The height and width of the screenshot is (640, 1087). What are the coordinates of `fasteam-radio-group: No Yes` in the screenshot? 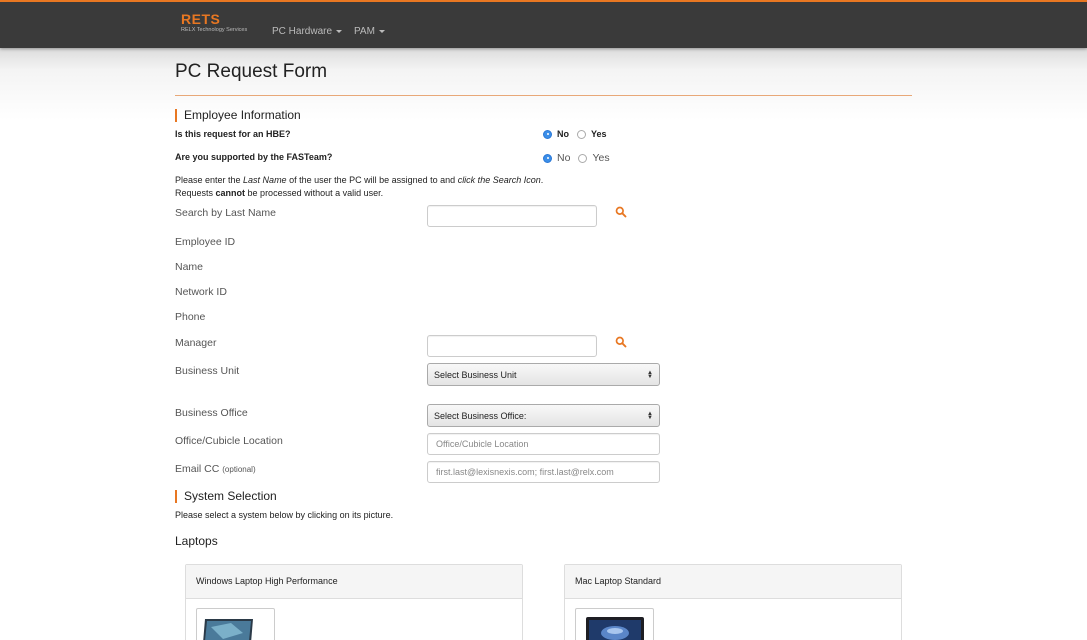 It's located at (580, 158).